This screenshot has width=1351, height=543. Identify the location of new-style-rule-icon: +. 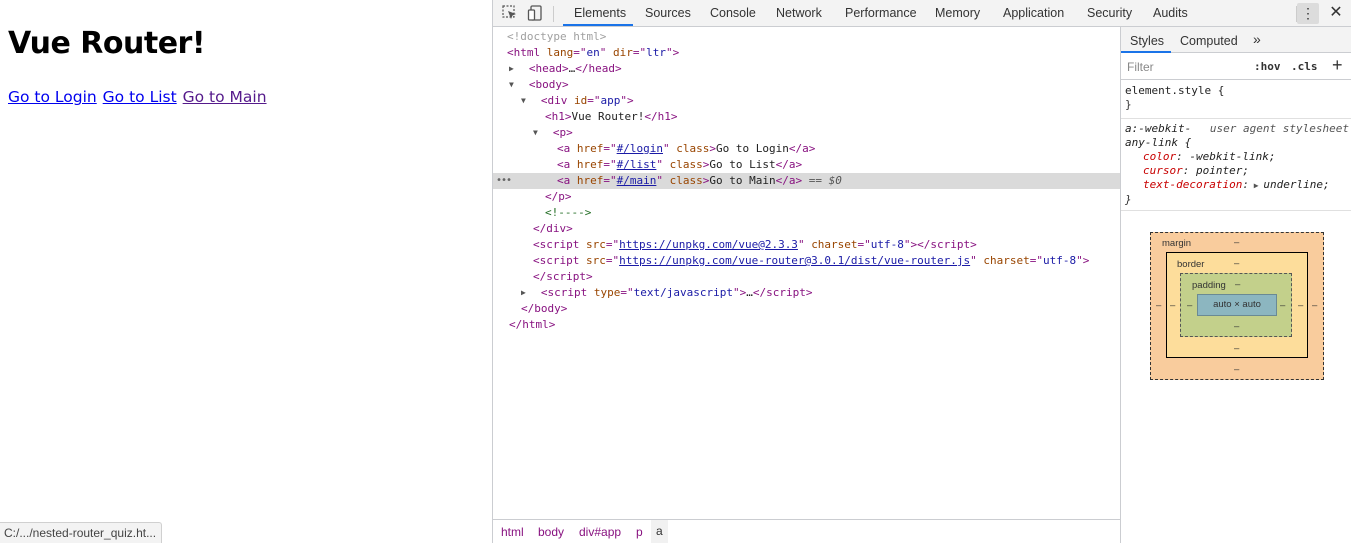
(1337, 65).